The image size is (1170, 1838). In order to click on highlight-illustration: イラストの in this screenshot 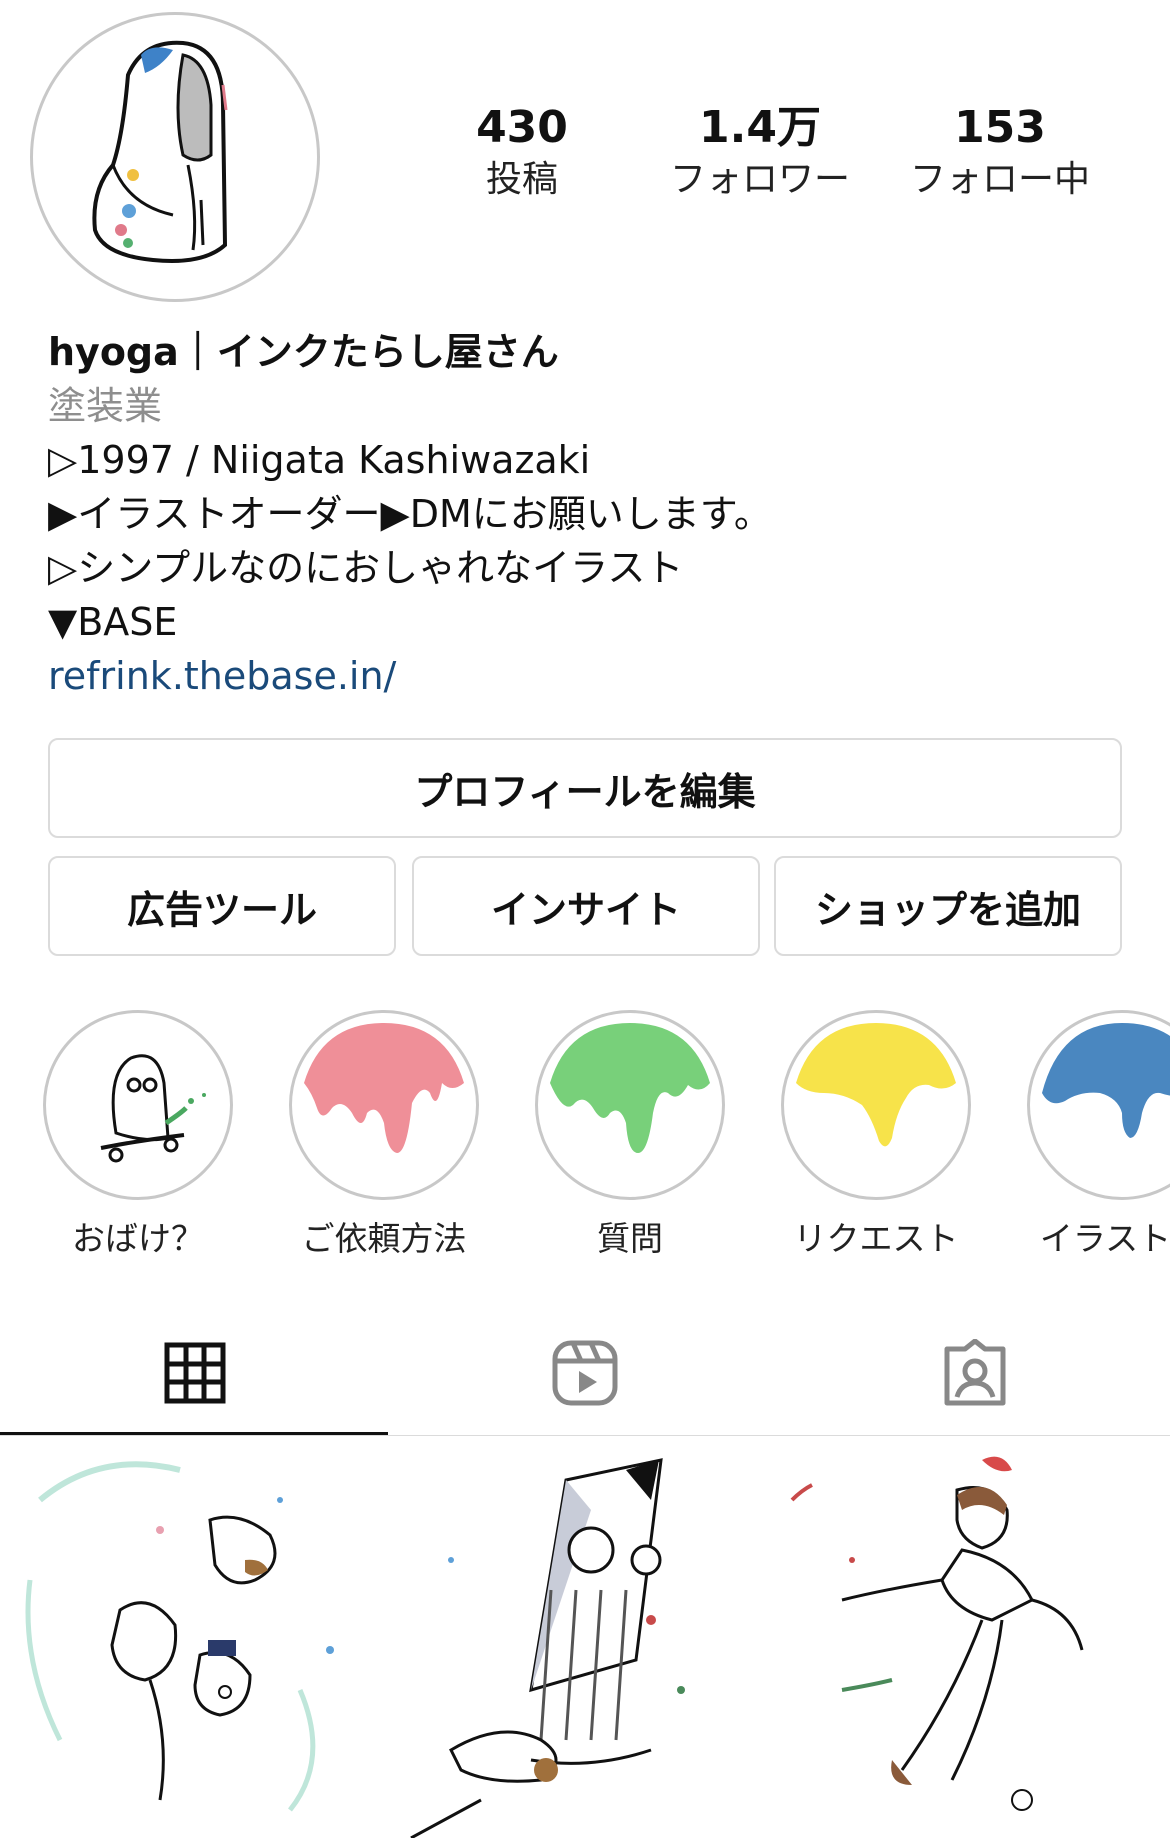, I will do `click(1098, 1136)`.